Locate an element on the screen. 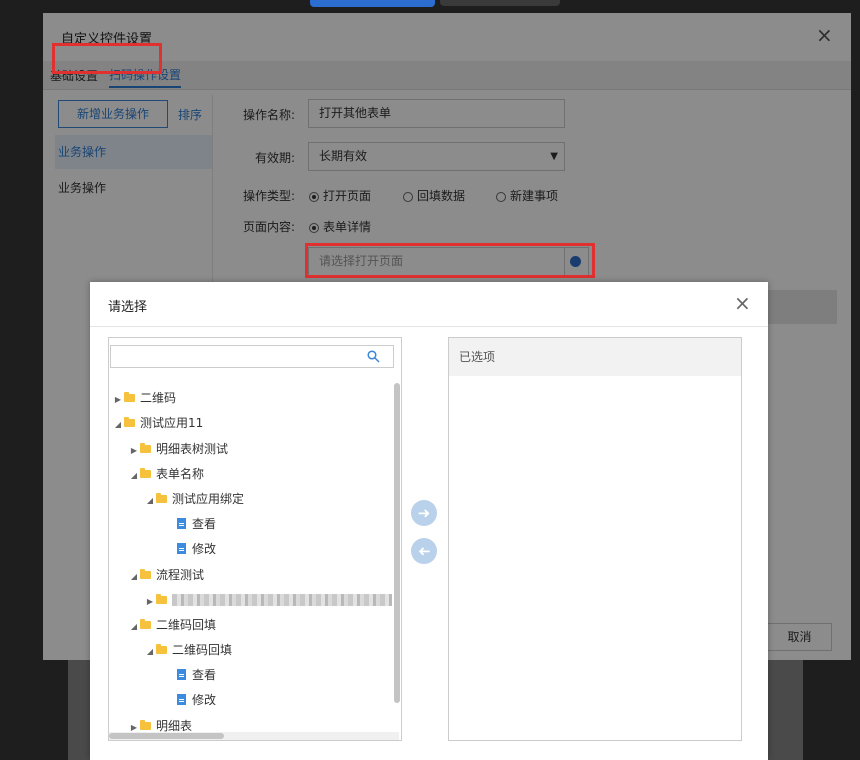  selected-header: 已选项 is located at coordinates (595, 357).